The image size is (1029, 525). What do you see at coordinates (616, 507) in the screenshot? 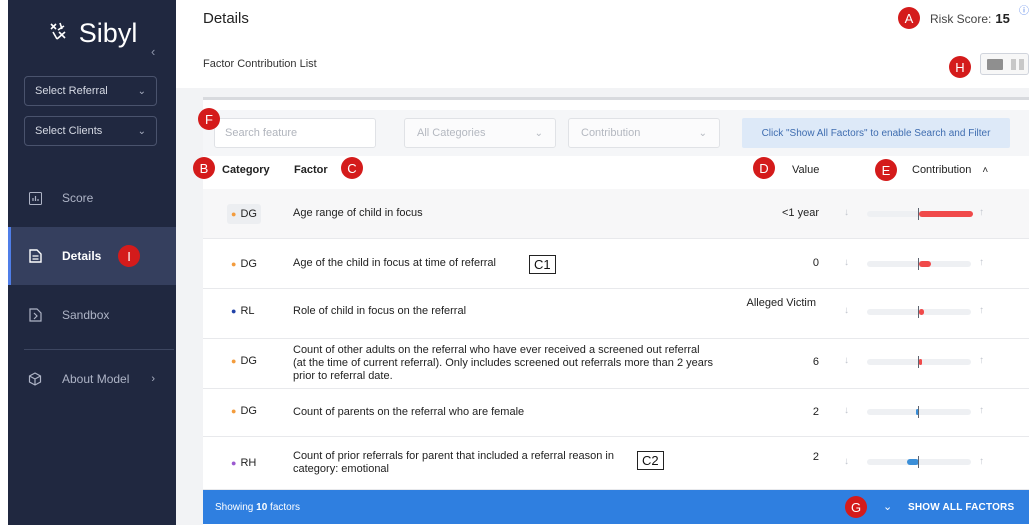
I see `table-footer: Showing 10 factors ⌄ SHOW ALL FACTORS` at bounding box center [616, 507].